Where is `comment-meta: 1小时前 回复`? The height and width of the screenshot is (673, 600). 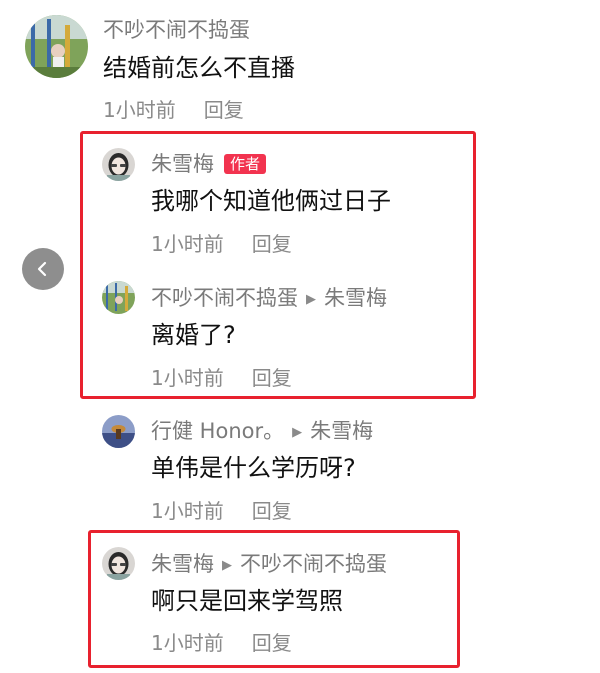 comment-meta: 1小时前 回复 is located at coordinates (173, 110).